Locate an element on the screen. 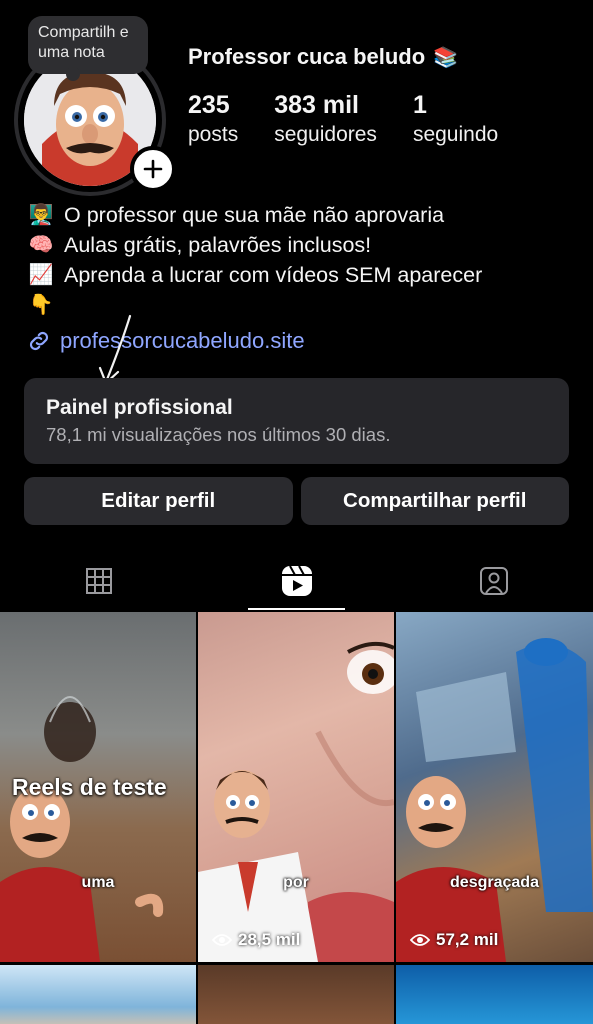 This screenshot has height=1024, width=593. profile-link: professorcucabeludo.site is located at coordinates (165, 341).